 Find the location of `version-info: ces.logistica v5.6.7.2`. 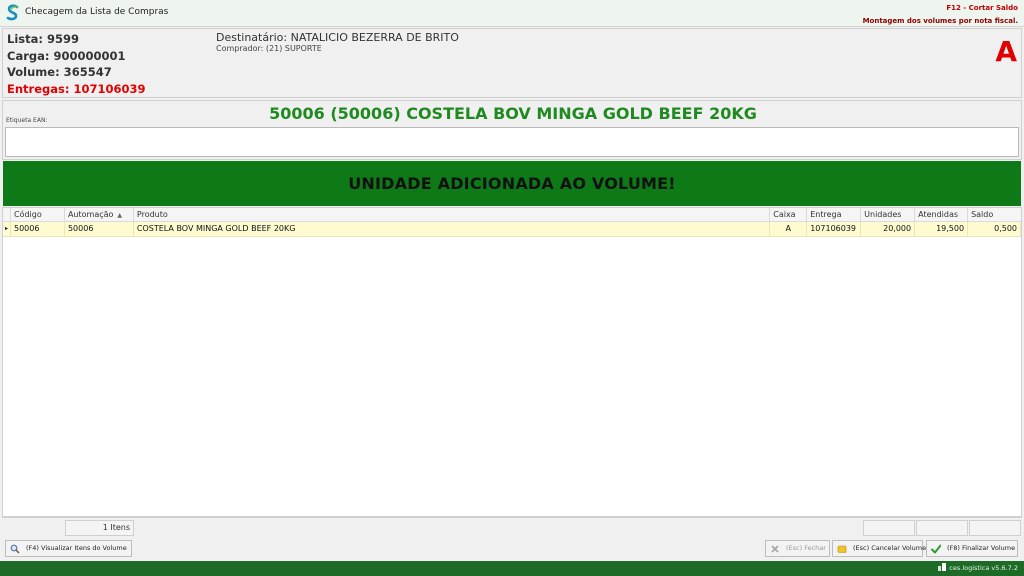

version-info: ces.logistica v5.6.7.2 is located at coordinates (978, 568).